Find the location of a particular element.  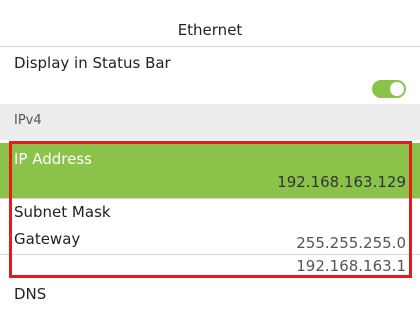

section-label-ipv4: IPv4 is located at coordinates (28, 120).